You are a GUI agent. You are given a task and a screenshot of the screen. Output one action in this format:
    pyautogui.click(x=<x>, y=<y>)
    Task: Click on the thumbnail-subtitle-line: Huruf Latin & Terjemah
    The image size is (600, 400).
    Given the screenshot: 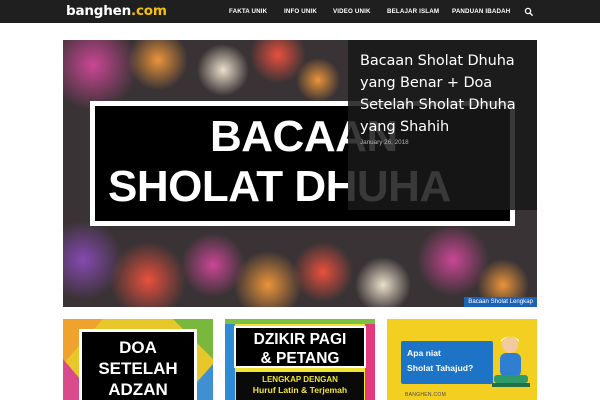 What is the action you would take?
    pyautogui.click(x=300, y=390)
    